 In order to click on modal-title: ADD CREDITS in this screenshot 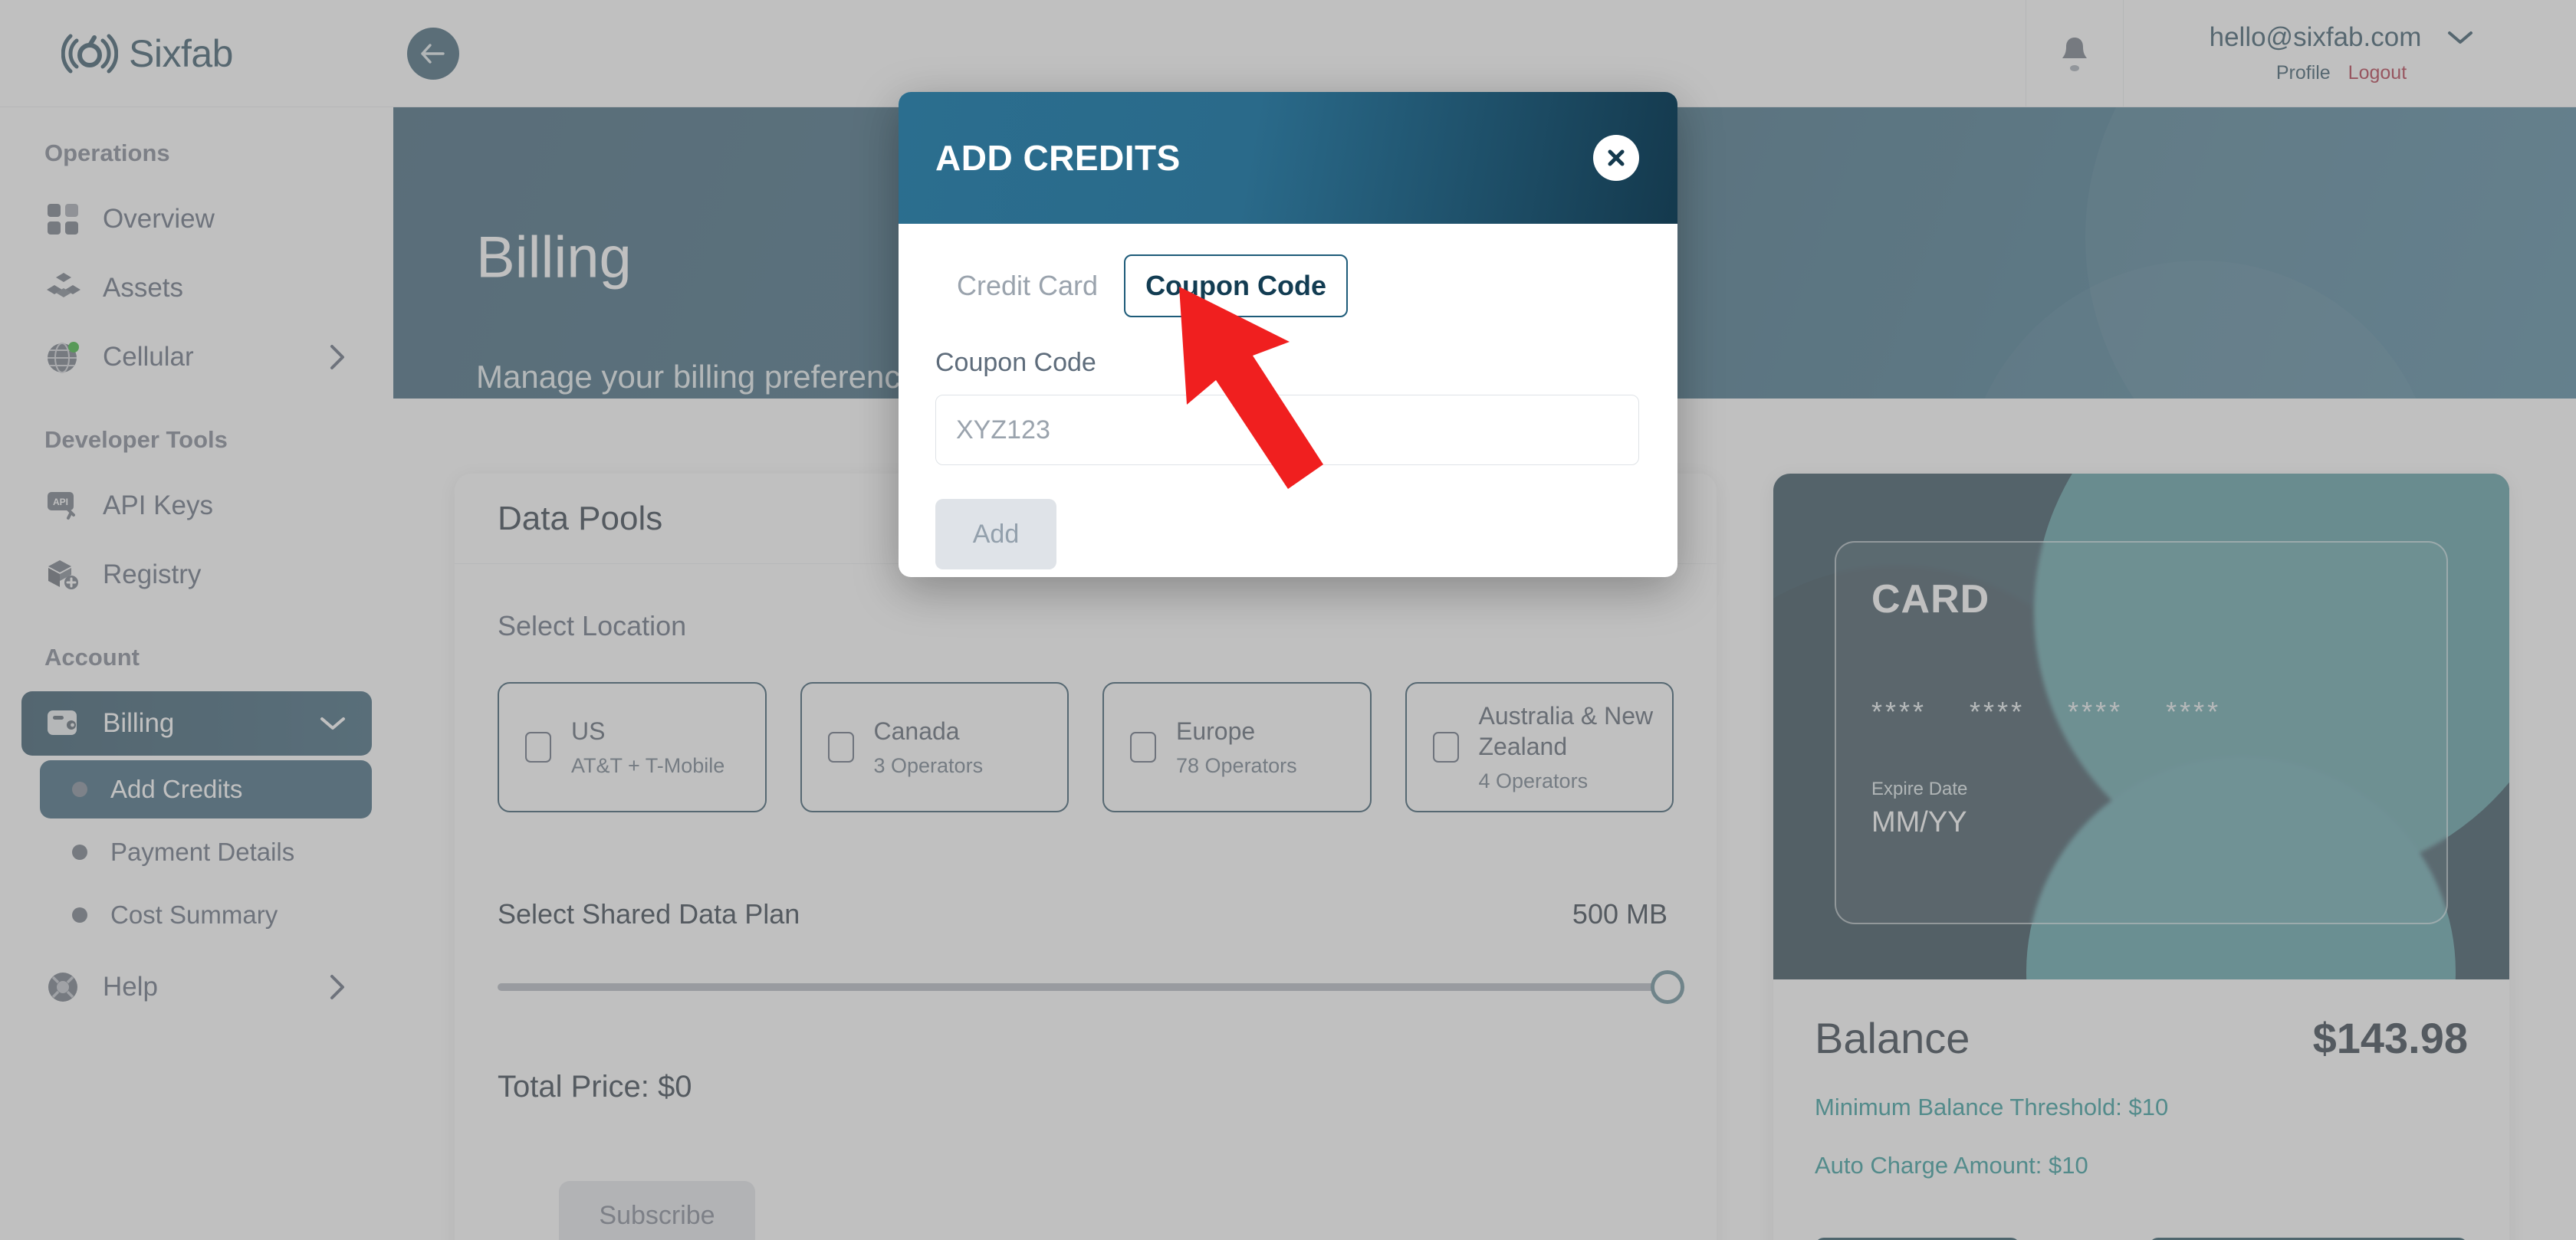, I will do `click(1058, 158)`.